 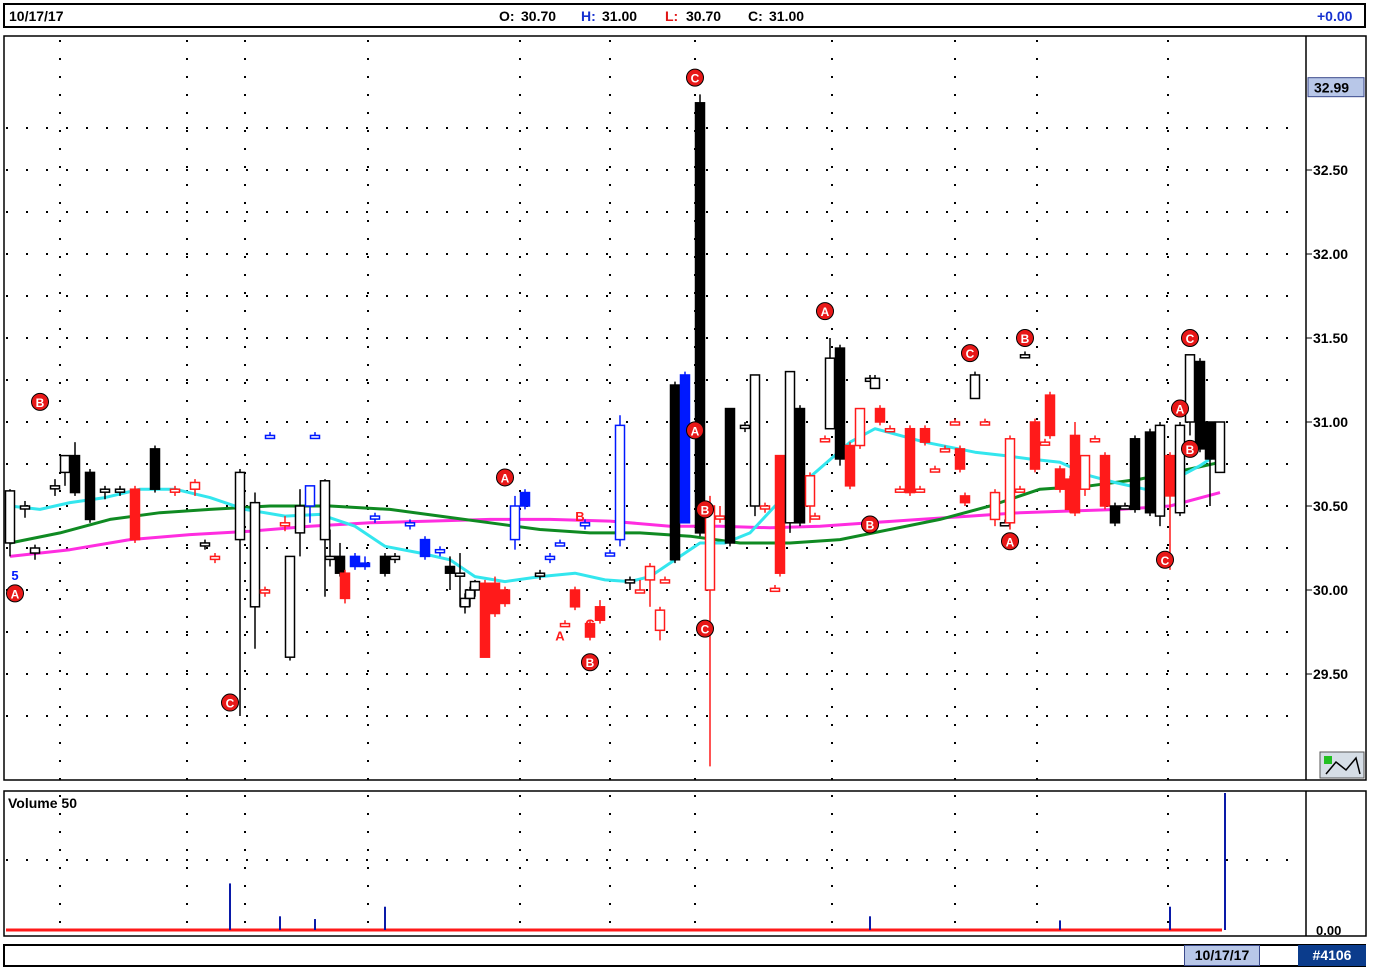 What do you see at coordinates (579, 516) in the screenshot?
I see `wave-label: B` at bounding box center [579, 516].